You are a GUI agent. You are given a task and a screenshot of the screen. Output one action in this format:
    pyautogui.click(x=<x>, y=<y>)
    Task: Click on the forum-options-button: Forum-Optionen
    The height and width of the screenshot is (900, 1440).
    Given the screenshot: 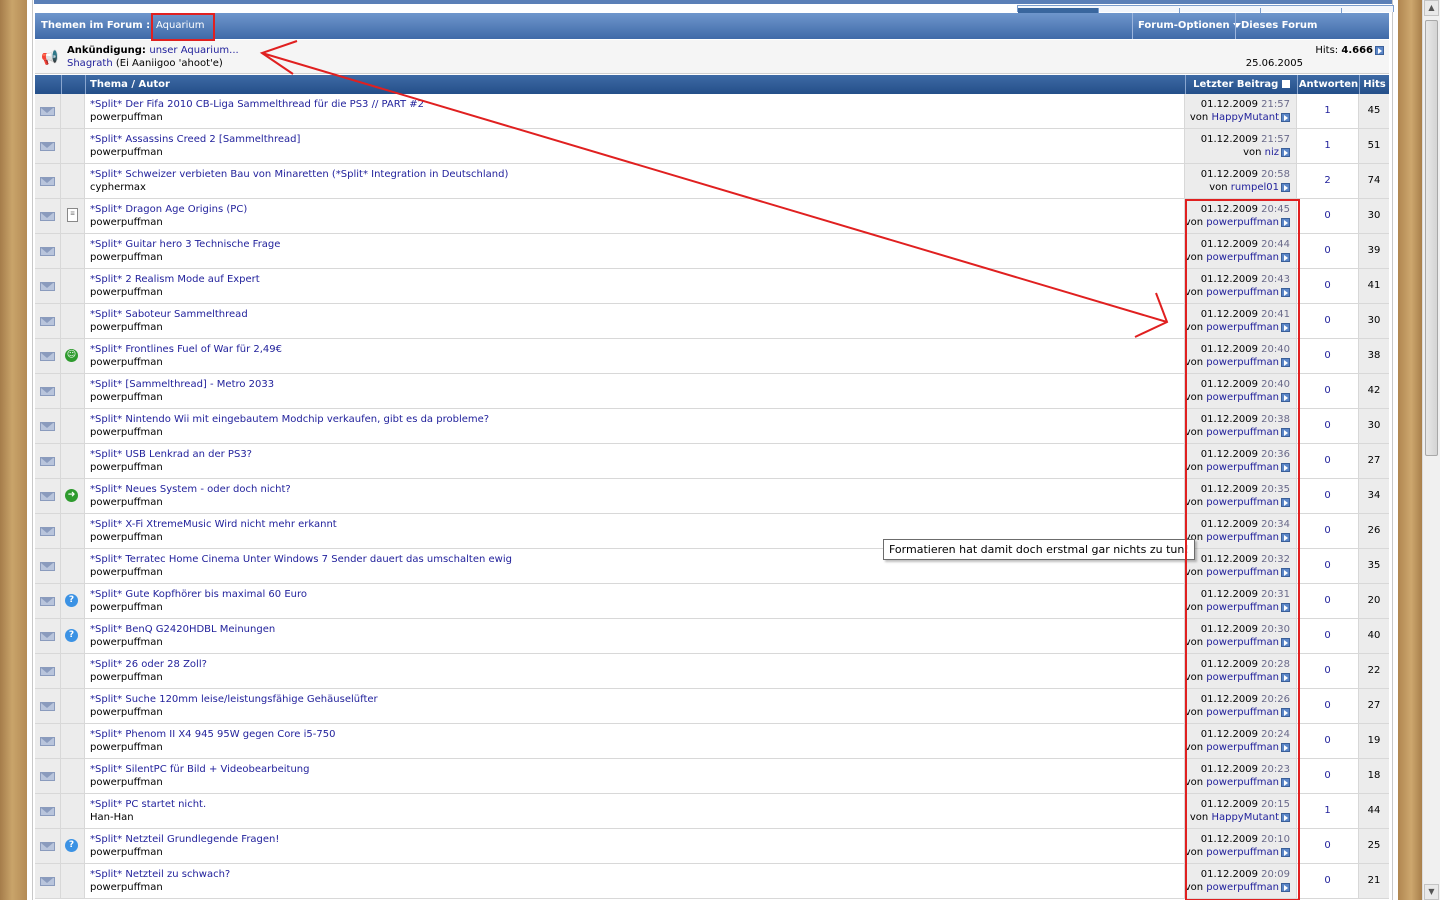 What is the action you would take?
    pyautogui.click(x=1189, y=26)
    